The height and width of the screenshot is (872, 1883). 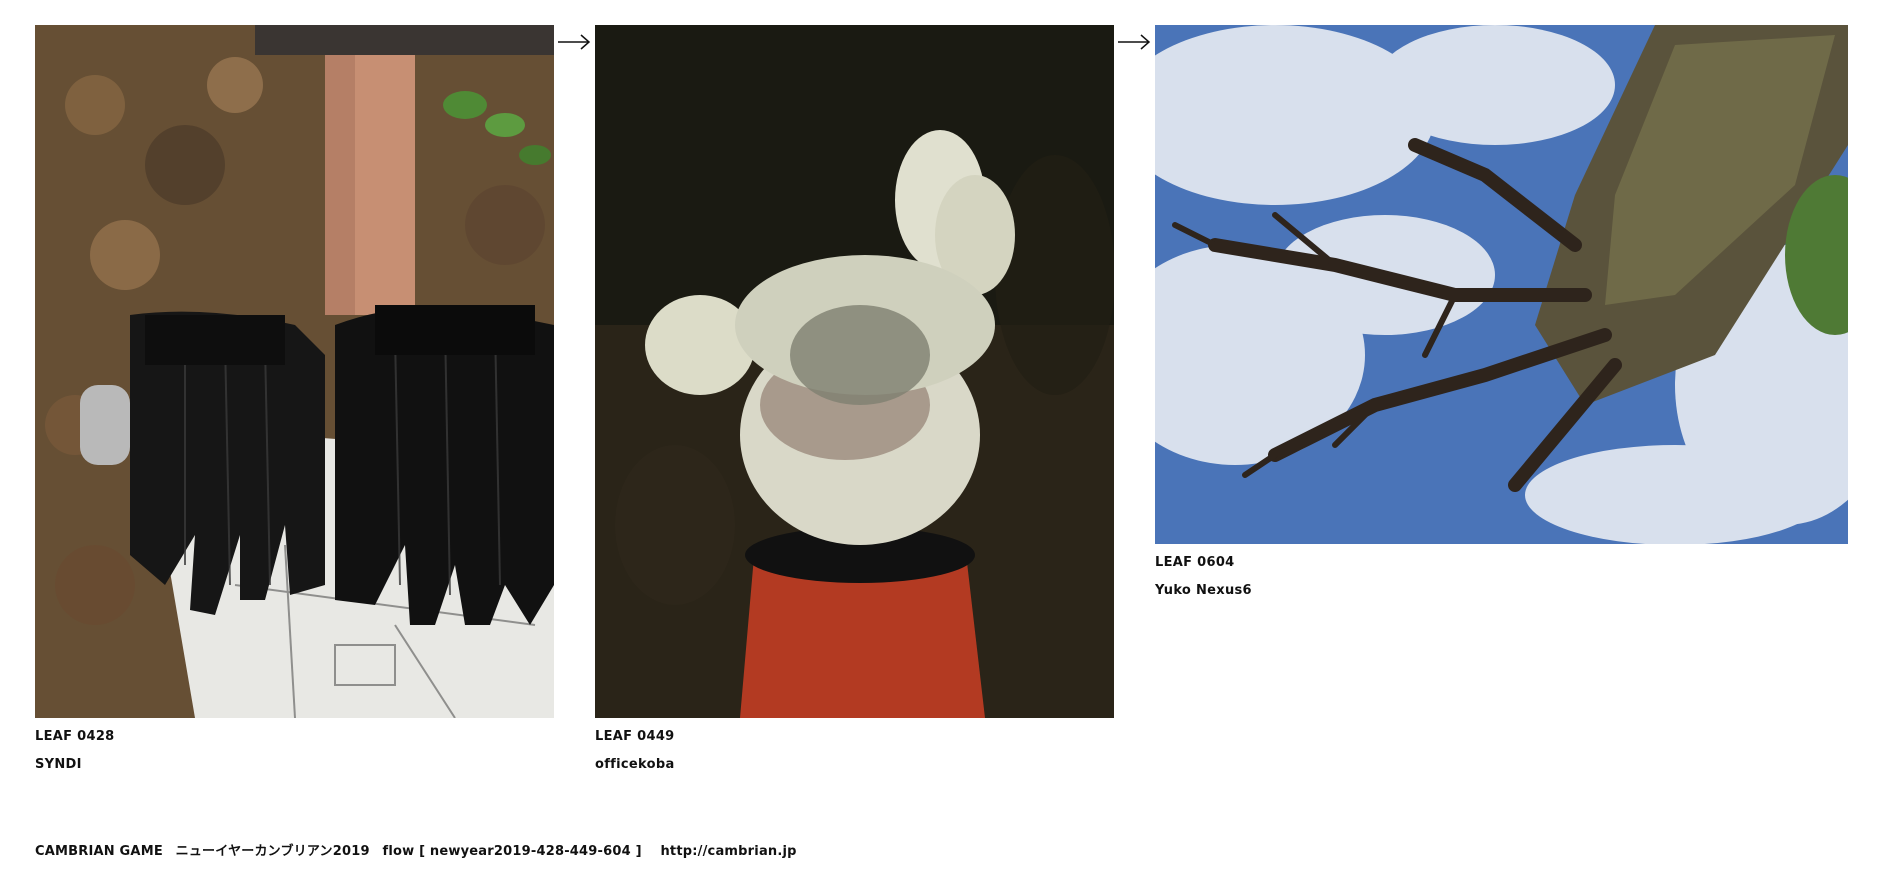 I want to click on leaf-0449-author: officekoba, so click(x=635, y=764).